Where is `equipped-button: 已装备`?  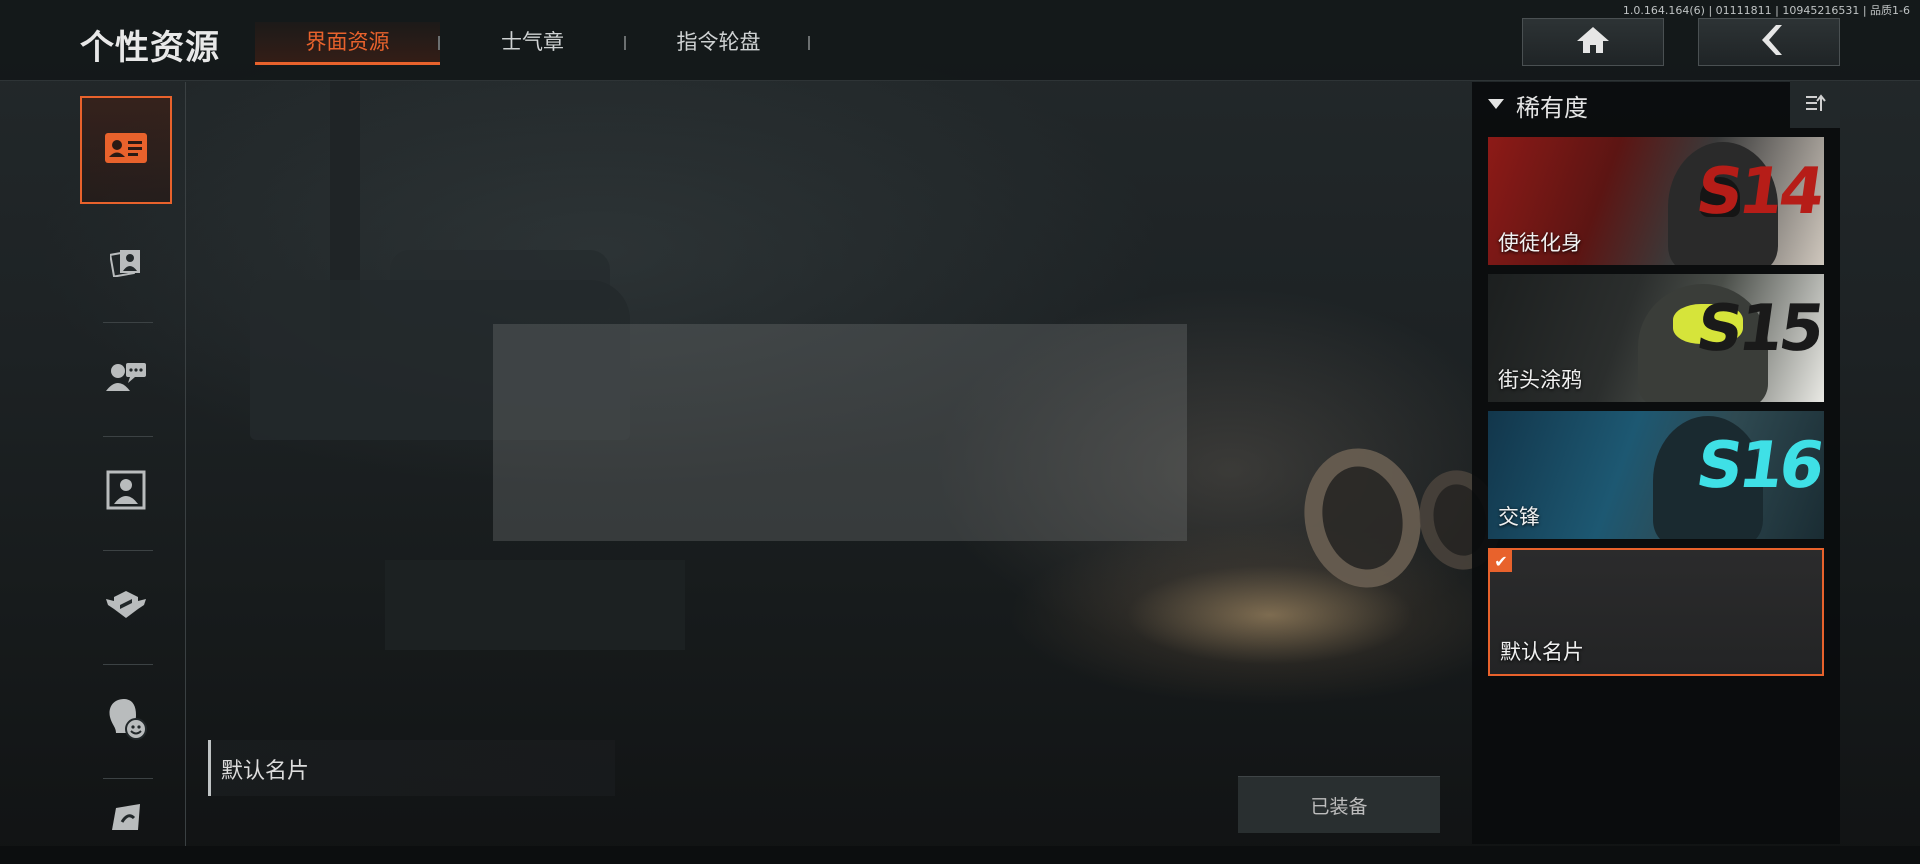
equipped-button: 已装备 is located at coordinates (1339, 804).